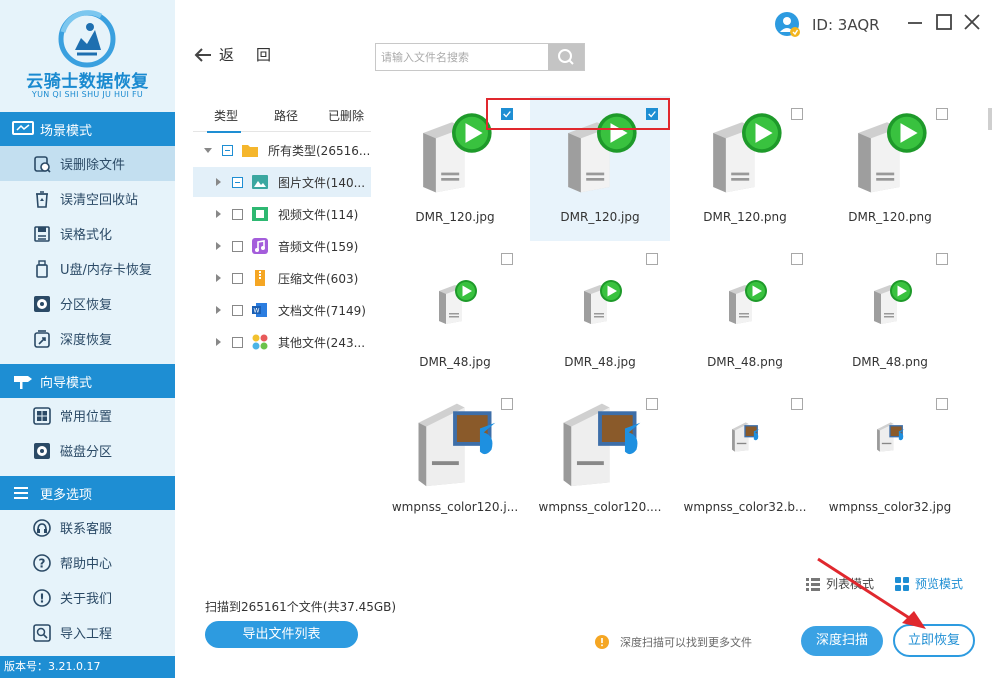 This screenshot has height=678, width=993. What do you see at coordinates (990, 119) in the screenshot?
I see `scrollbar-thumb` at bounding box center [990, 119].